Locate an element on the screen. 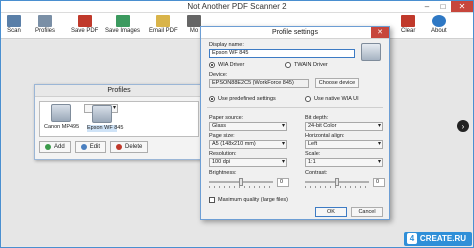 The width and height of the screenshot is (474, 248). paper-source-label: Paper source: is located at coordinates (226, 118).